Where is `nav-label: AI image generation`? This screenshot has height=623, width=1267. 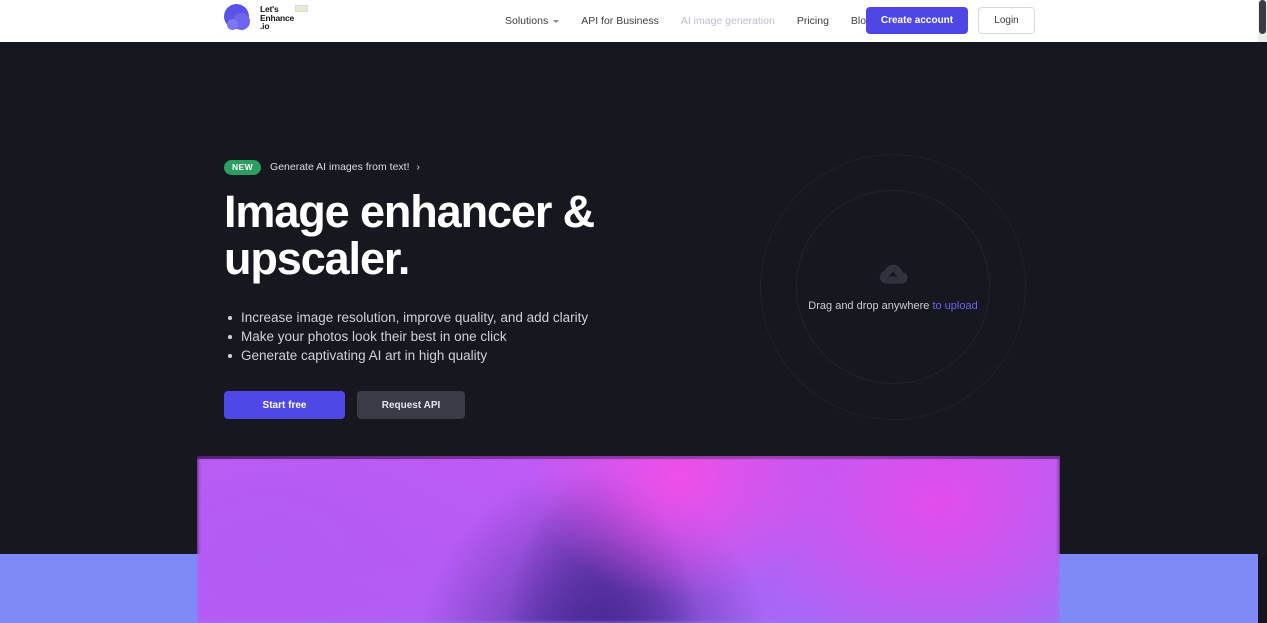
nav-label: AI image generation is located at coordinates (727, 21).